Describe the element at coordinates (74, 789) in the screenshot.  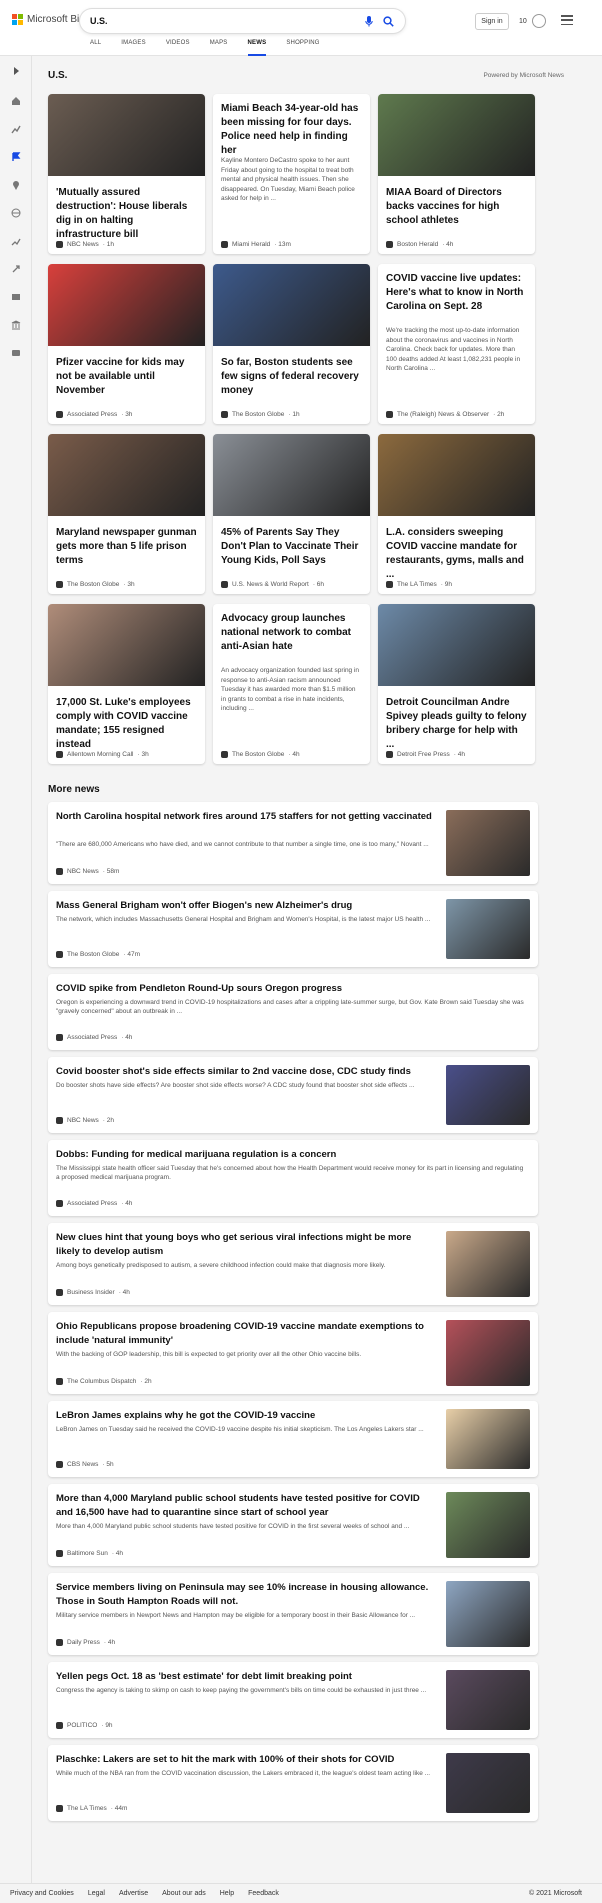
I see `more-news-title: More news` at that location.